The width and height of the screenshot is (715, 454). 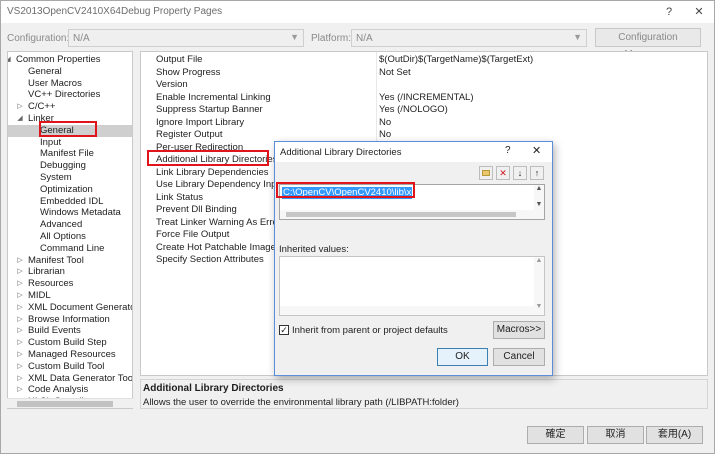 What do you see at coordinates (539, 286) in the screenshot?
I see `inherited-vertical-scrollbar: ▲ ▼` at bounding box center [539, 286].